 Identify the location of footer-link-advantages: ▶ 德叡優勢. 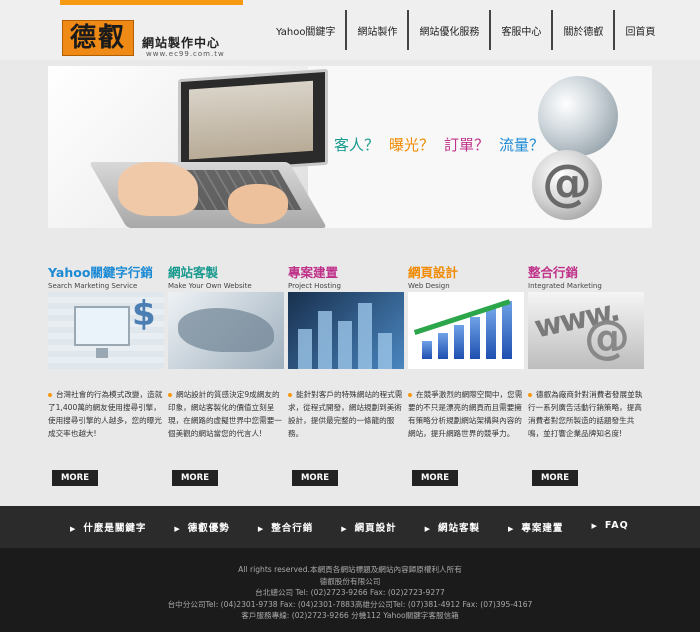
(201, 527).